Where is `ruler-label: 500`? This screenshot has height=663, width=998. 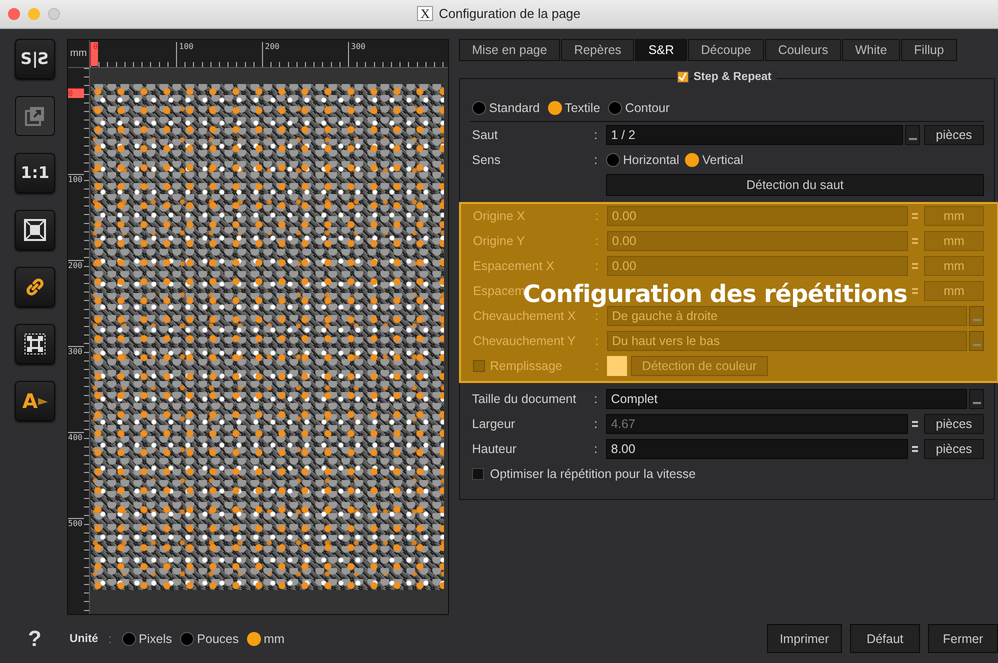
ruler-label: 500 is located at coordinates (76, 523).